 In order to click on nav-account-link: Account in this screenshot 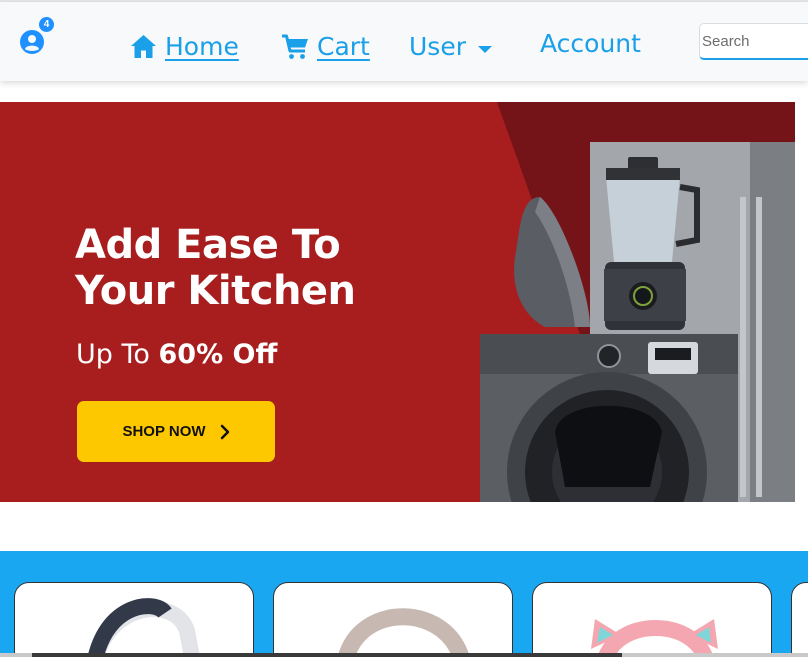, I will do `click(590, 43)`.